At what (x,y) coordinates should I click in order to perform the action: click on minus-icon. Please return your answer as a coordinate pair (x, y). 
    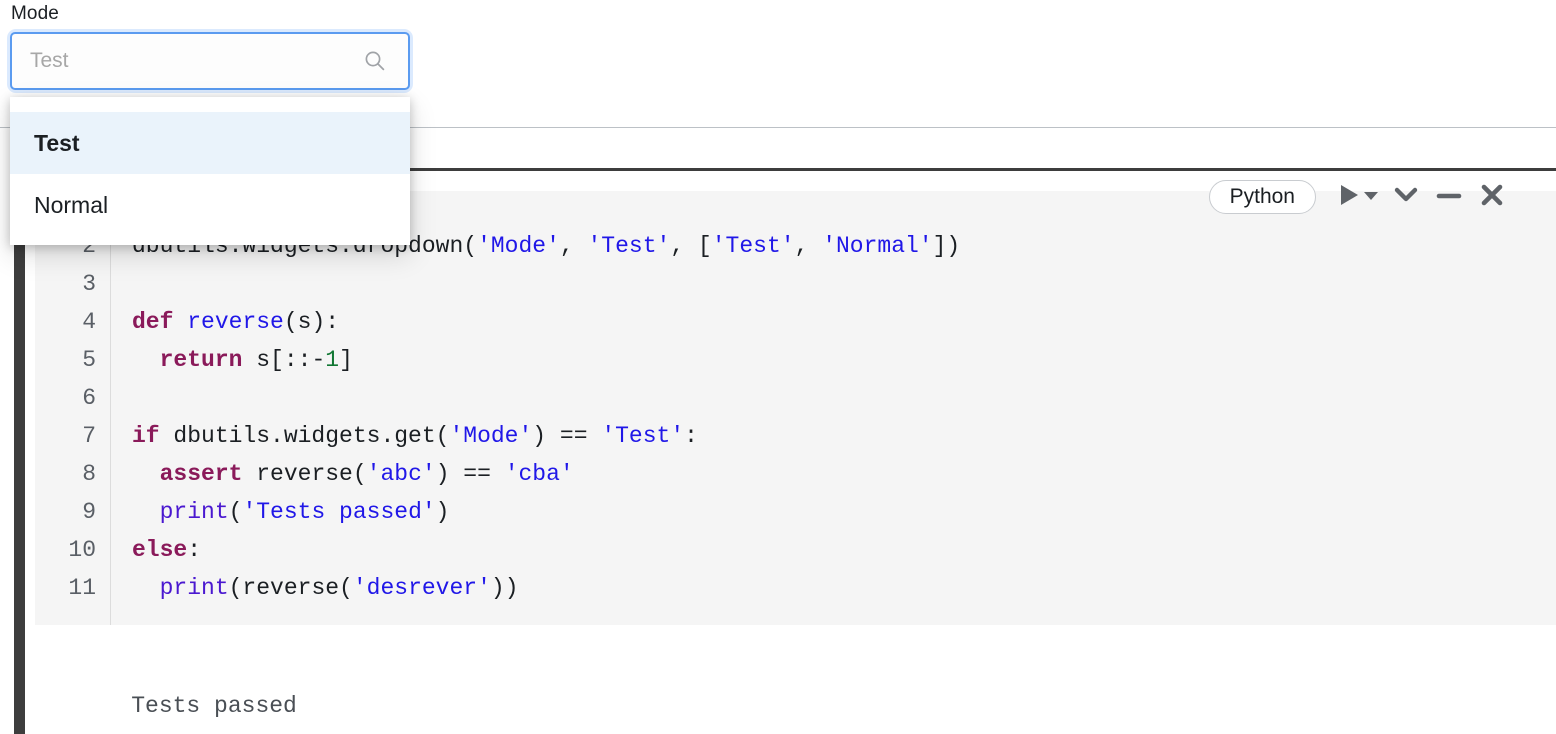
    Looking at the image, I should click on (1449, 197).